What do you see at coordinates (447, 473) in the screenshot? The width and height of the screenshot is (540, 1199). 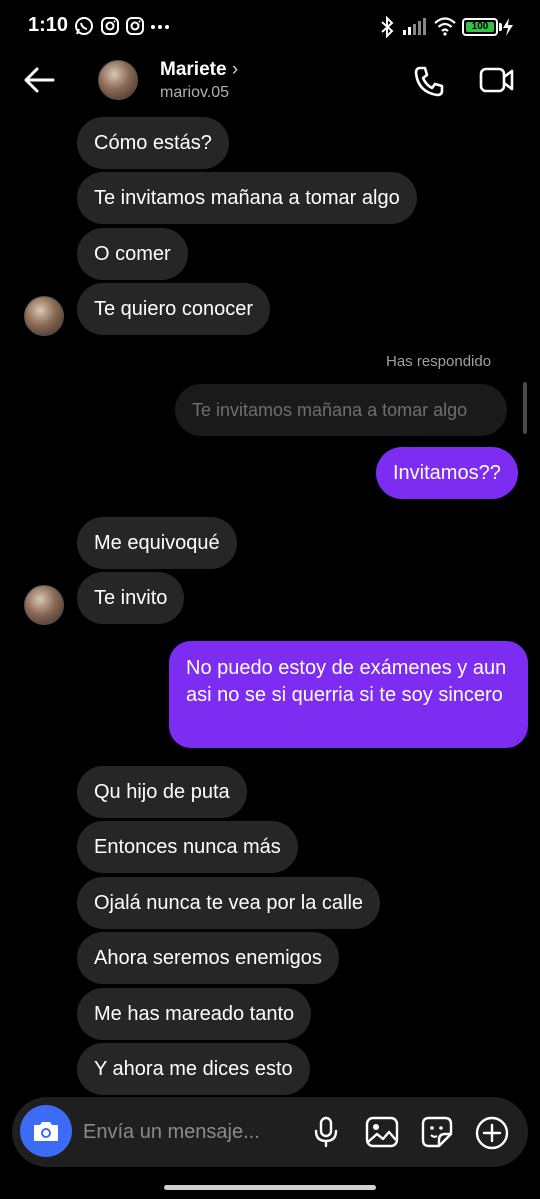 I see `outgoing-message: Invitamos??` at bounding box center [447, 473].